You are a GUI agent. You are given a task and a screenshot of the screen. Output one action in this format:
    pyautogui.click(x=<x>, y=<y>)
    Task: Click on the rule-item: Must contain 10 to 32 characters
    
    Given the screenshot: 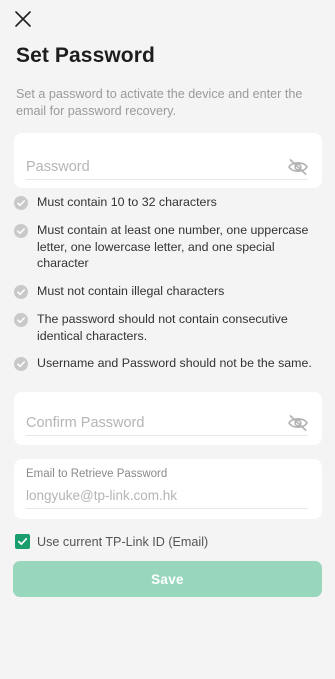 What is the action you would take?
    pyautogui.click(x=168, y=202)
    